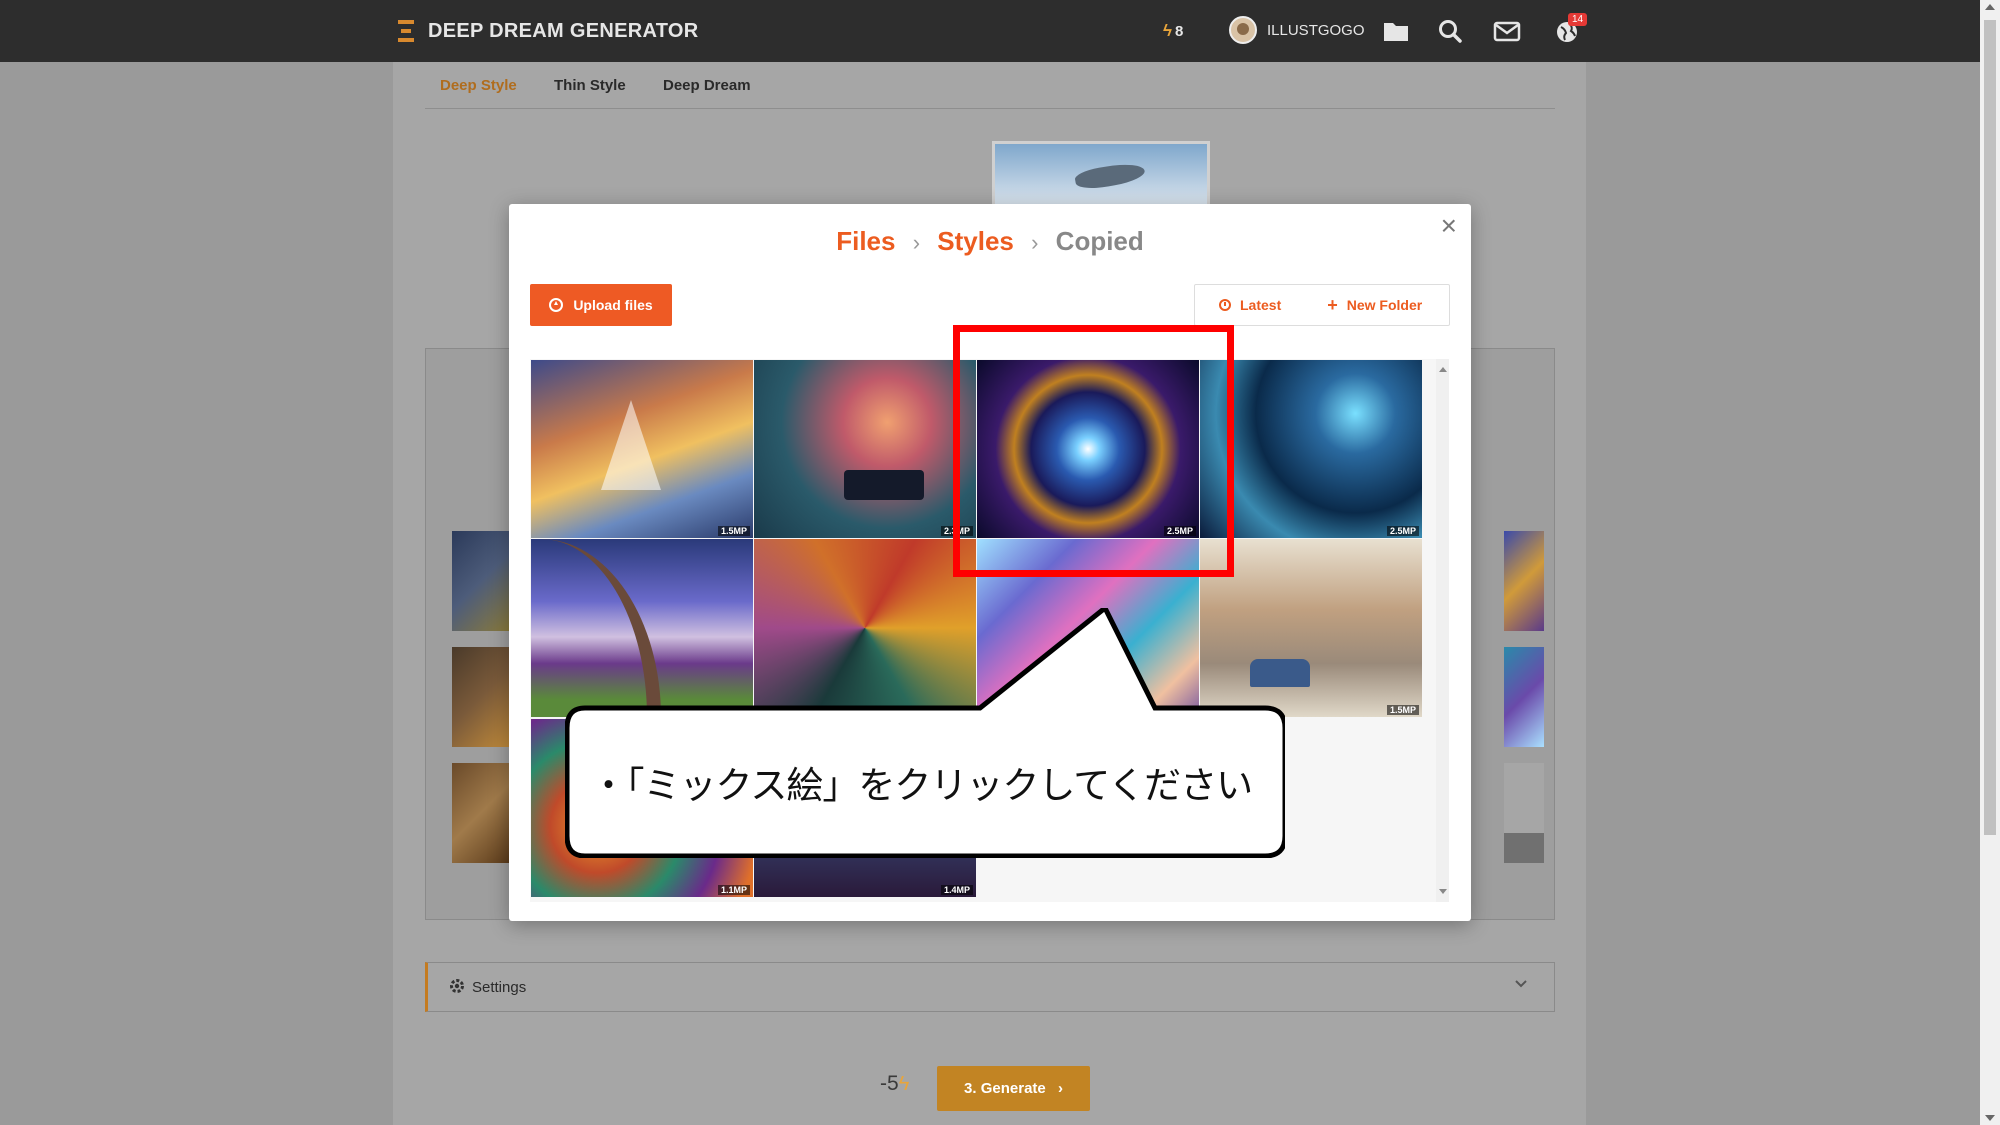 Image resolution: width=2000 pixels, height=1125 pixels. Describe the element at coordinates (1990, 427) in the screenshot. I see `scroll-thumb` at that location.